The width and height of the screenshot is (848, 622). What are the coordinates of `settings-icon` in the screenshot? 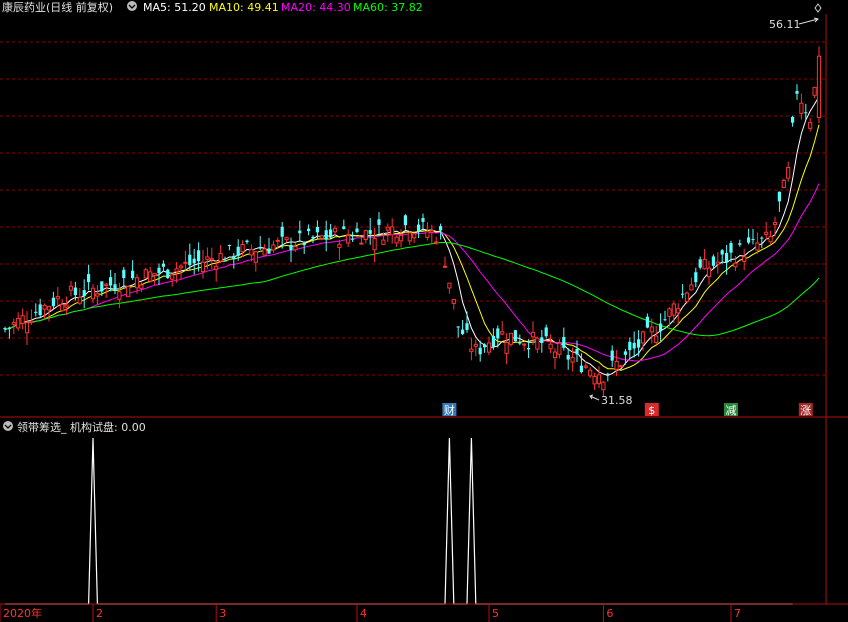 It's located at (132, 6).